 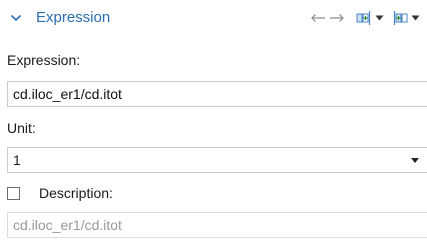 What do you see at coordinates (21, 128) in the screenshot?
I see `unit-label: Unit:` at bounding box center [21, 128].